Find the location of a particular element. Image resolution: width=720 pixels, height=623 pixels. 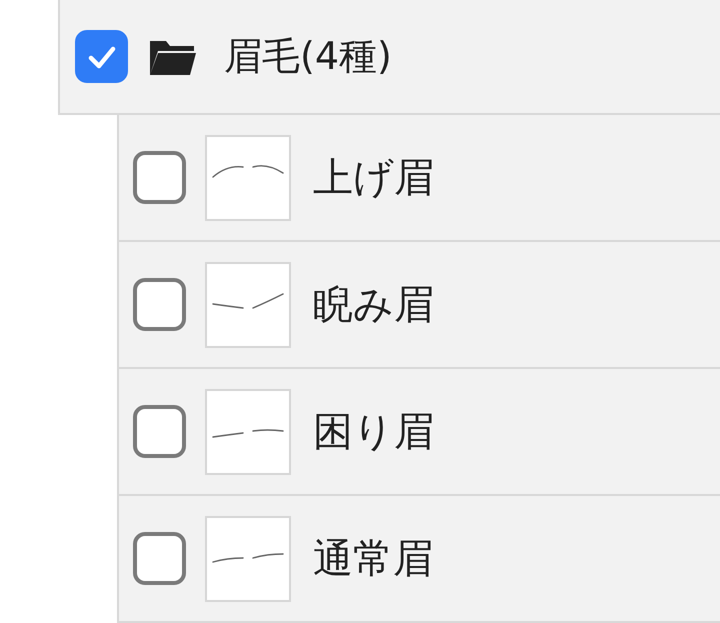

layer-name: 上げ眉 is located at coordinates (373, 178).